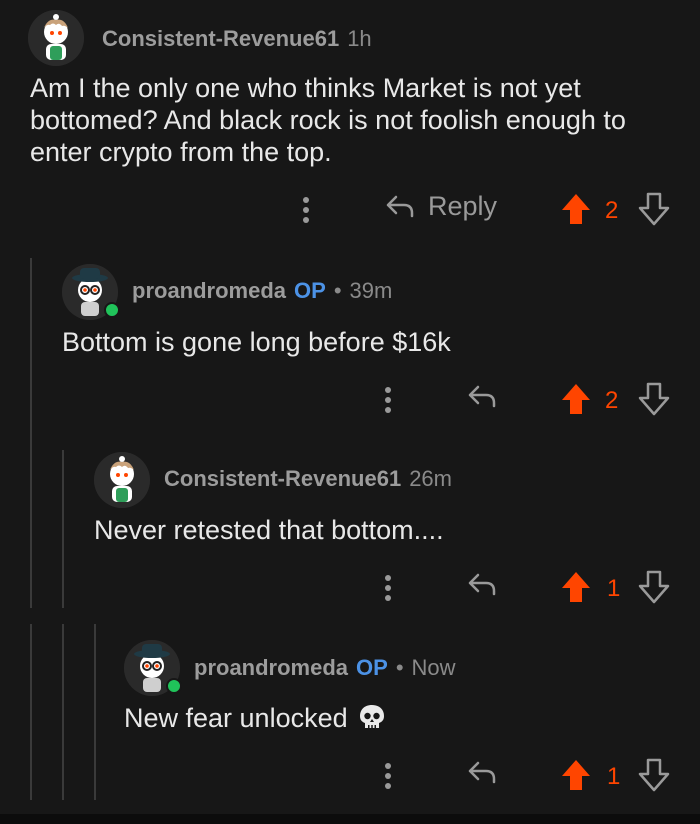  What do you see at coordinates (430, 478) in the screenshot?
I see `timestamp: 26m` at bounding box center [430, 478].